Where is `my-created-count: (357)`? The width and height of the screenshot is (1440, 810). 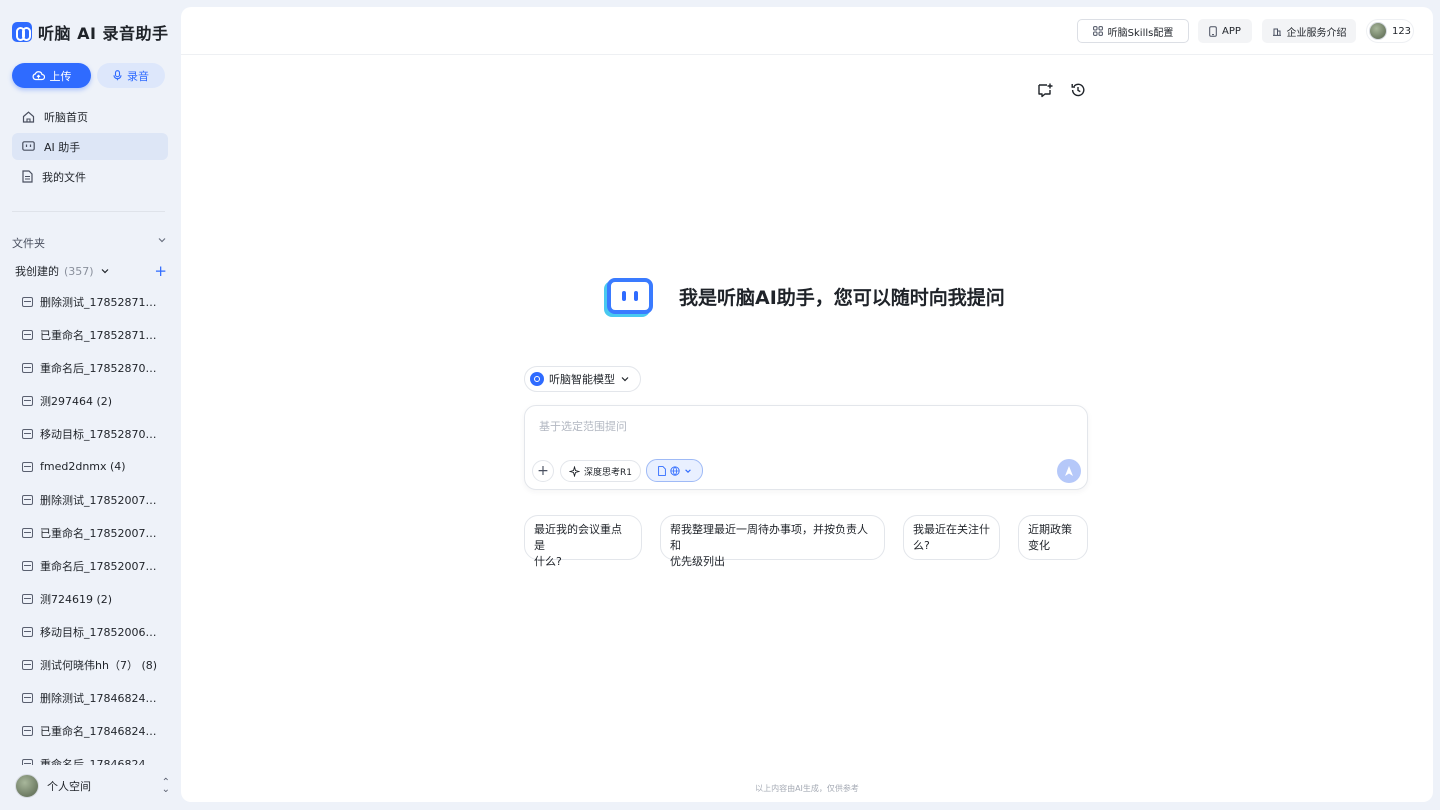
my-created-count: (357) is located at coordinates (79, 271).